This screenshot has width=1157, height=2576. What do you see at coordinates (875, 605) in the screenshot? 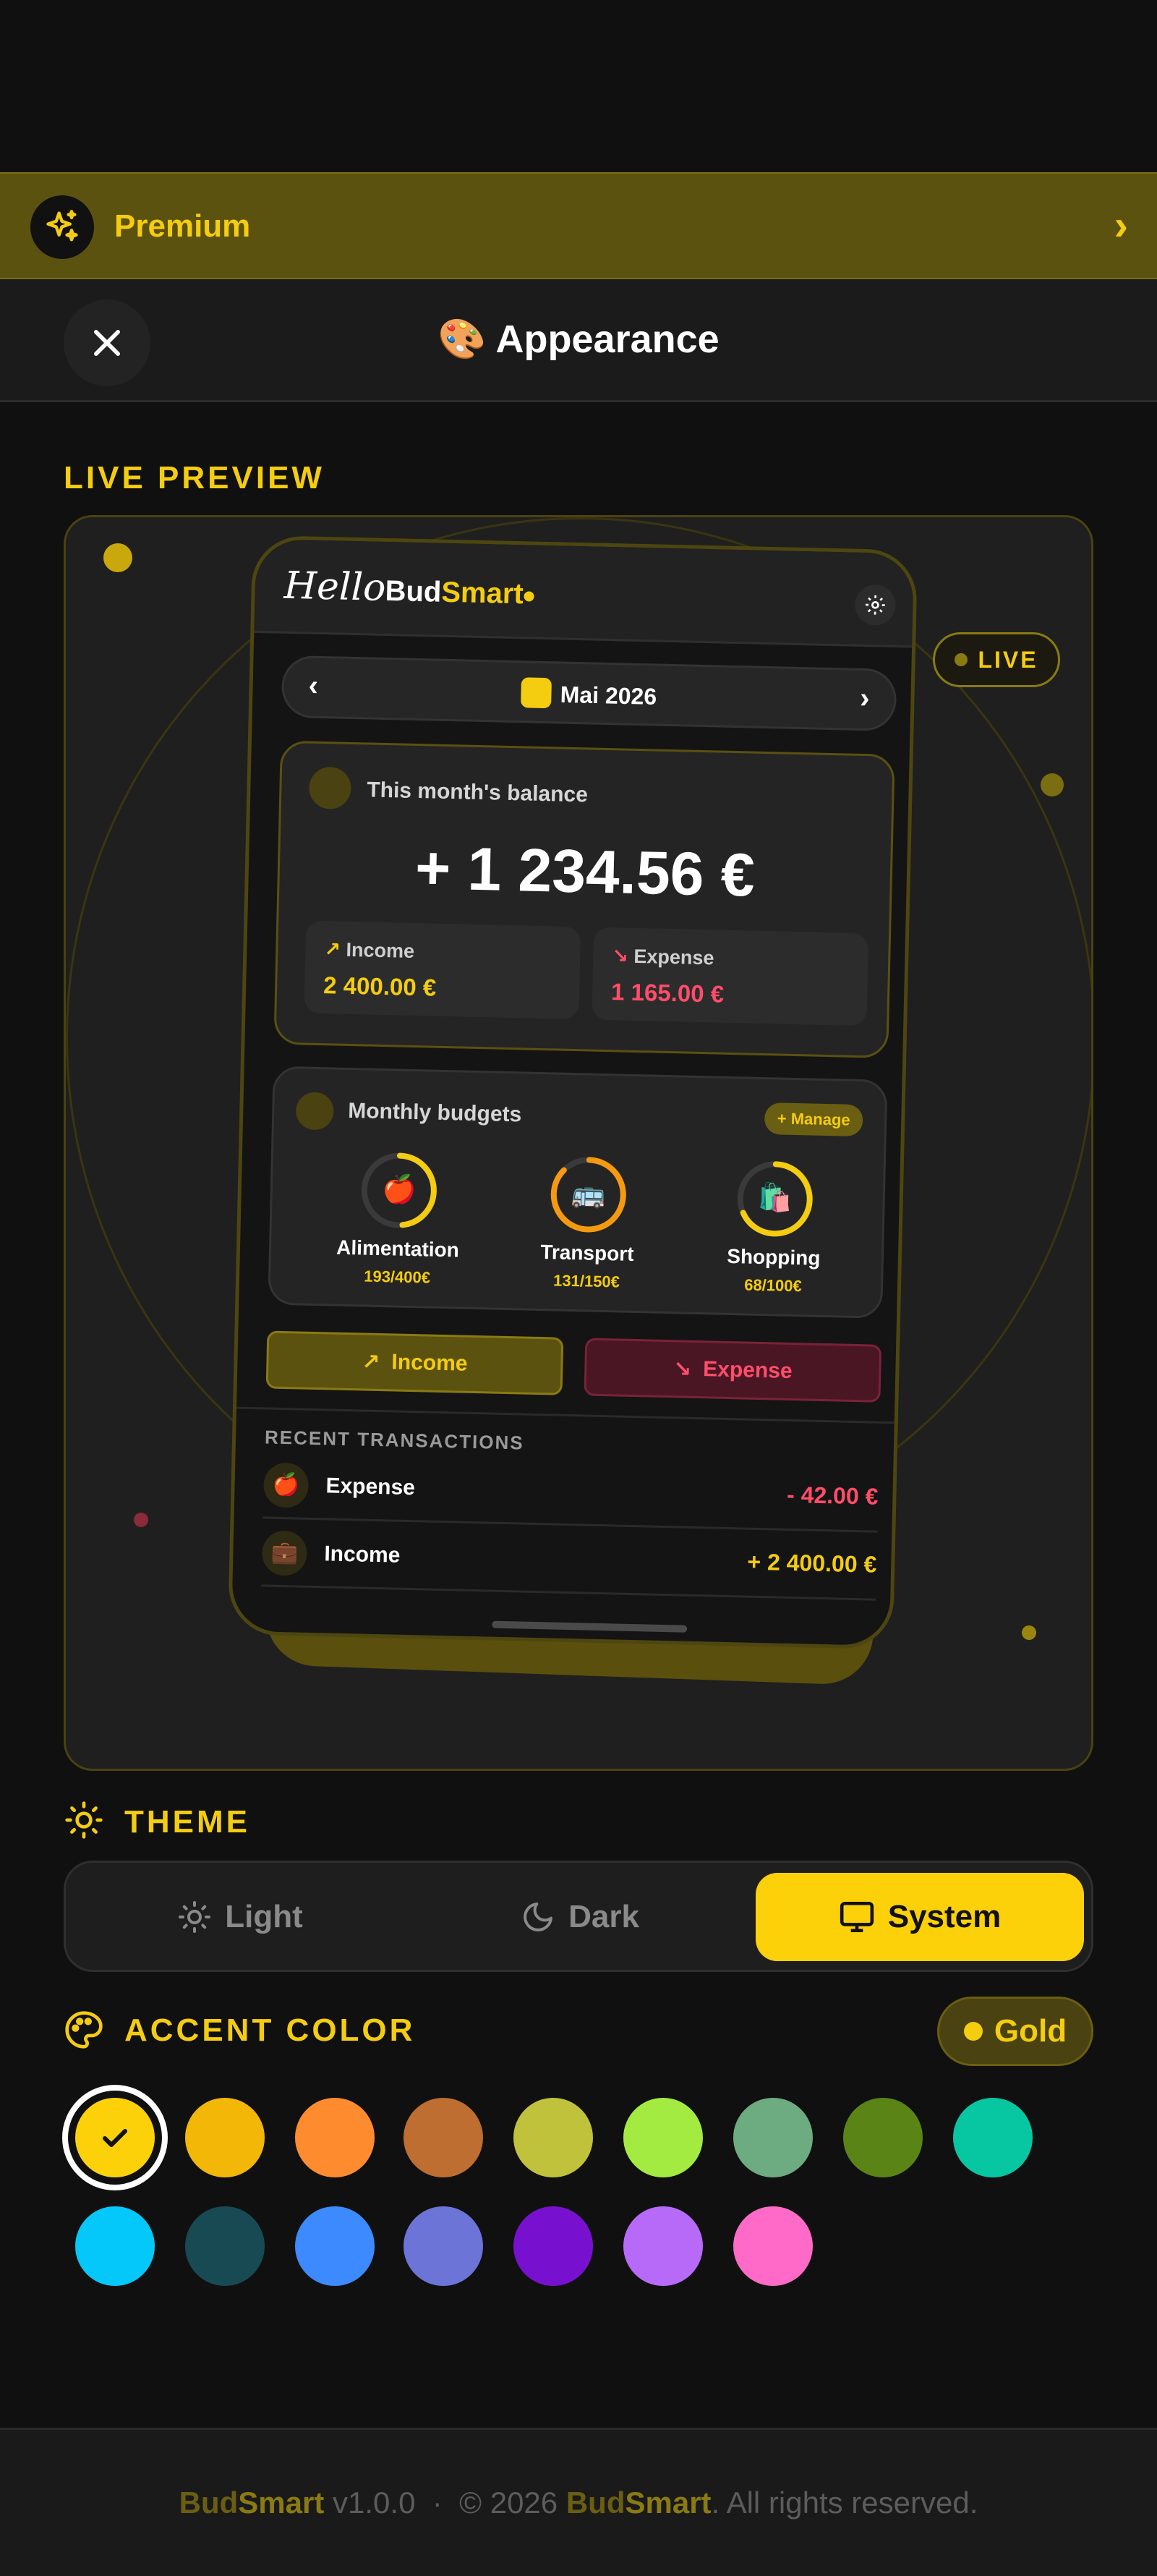
I see `gear-icon` at bounding box center [875, 605].